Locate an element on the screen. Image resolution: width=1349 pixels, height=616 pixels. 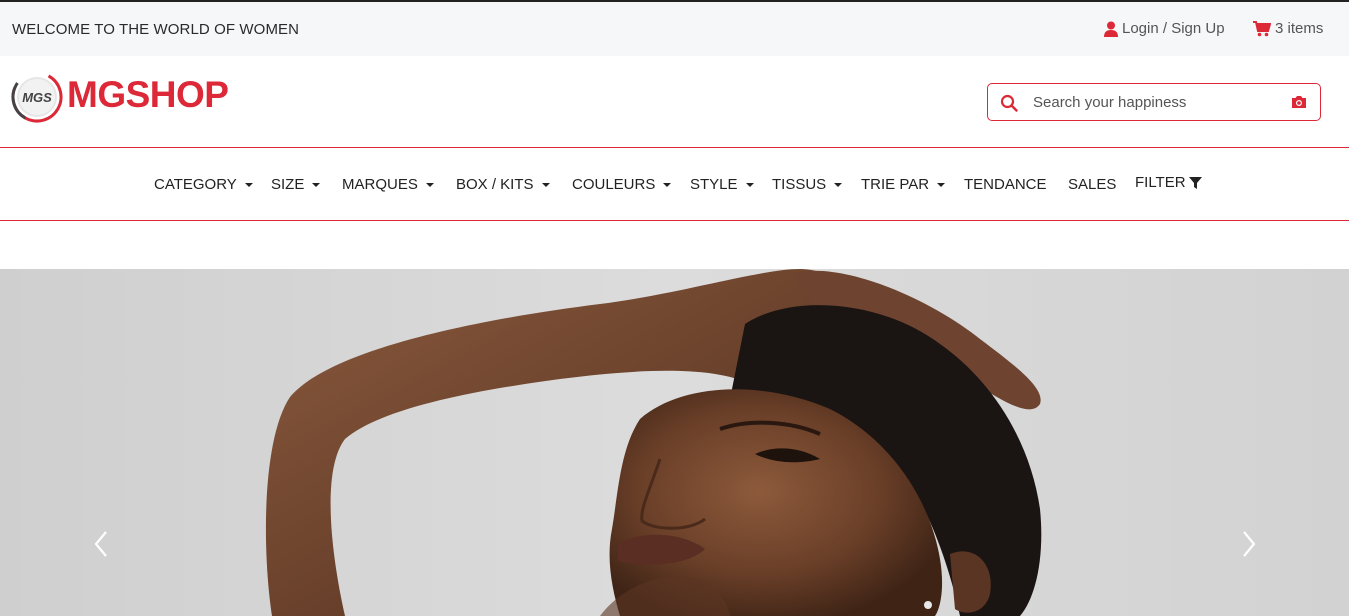
nav-item-category: CATEGORY is located at coordinates (203, 184).